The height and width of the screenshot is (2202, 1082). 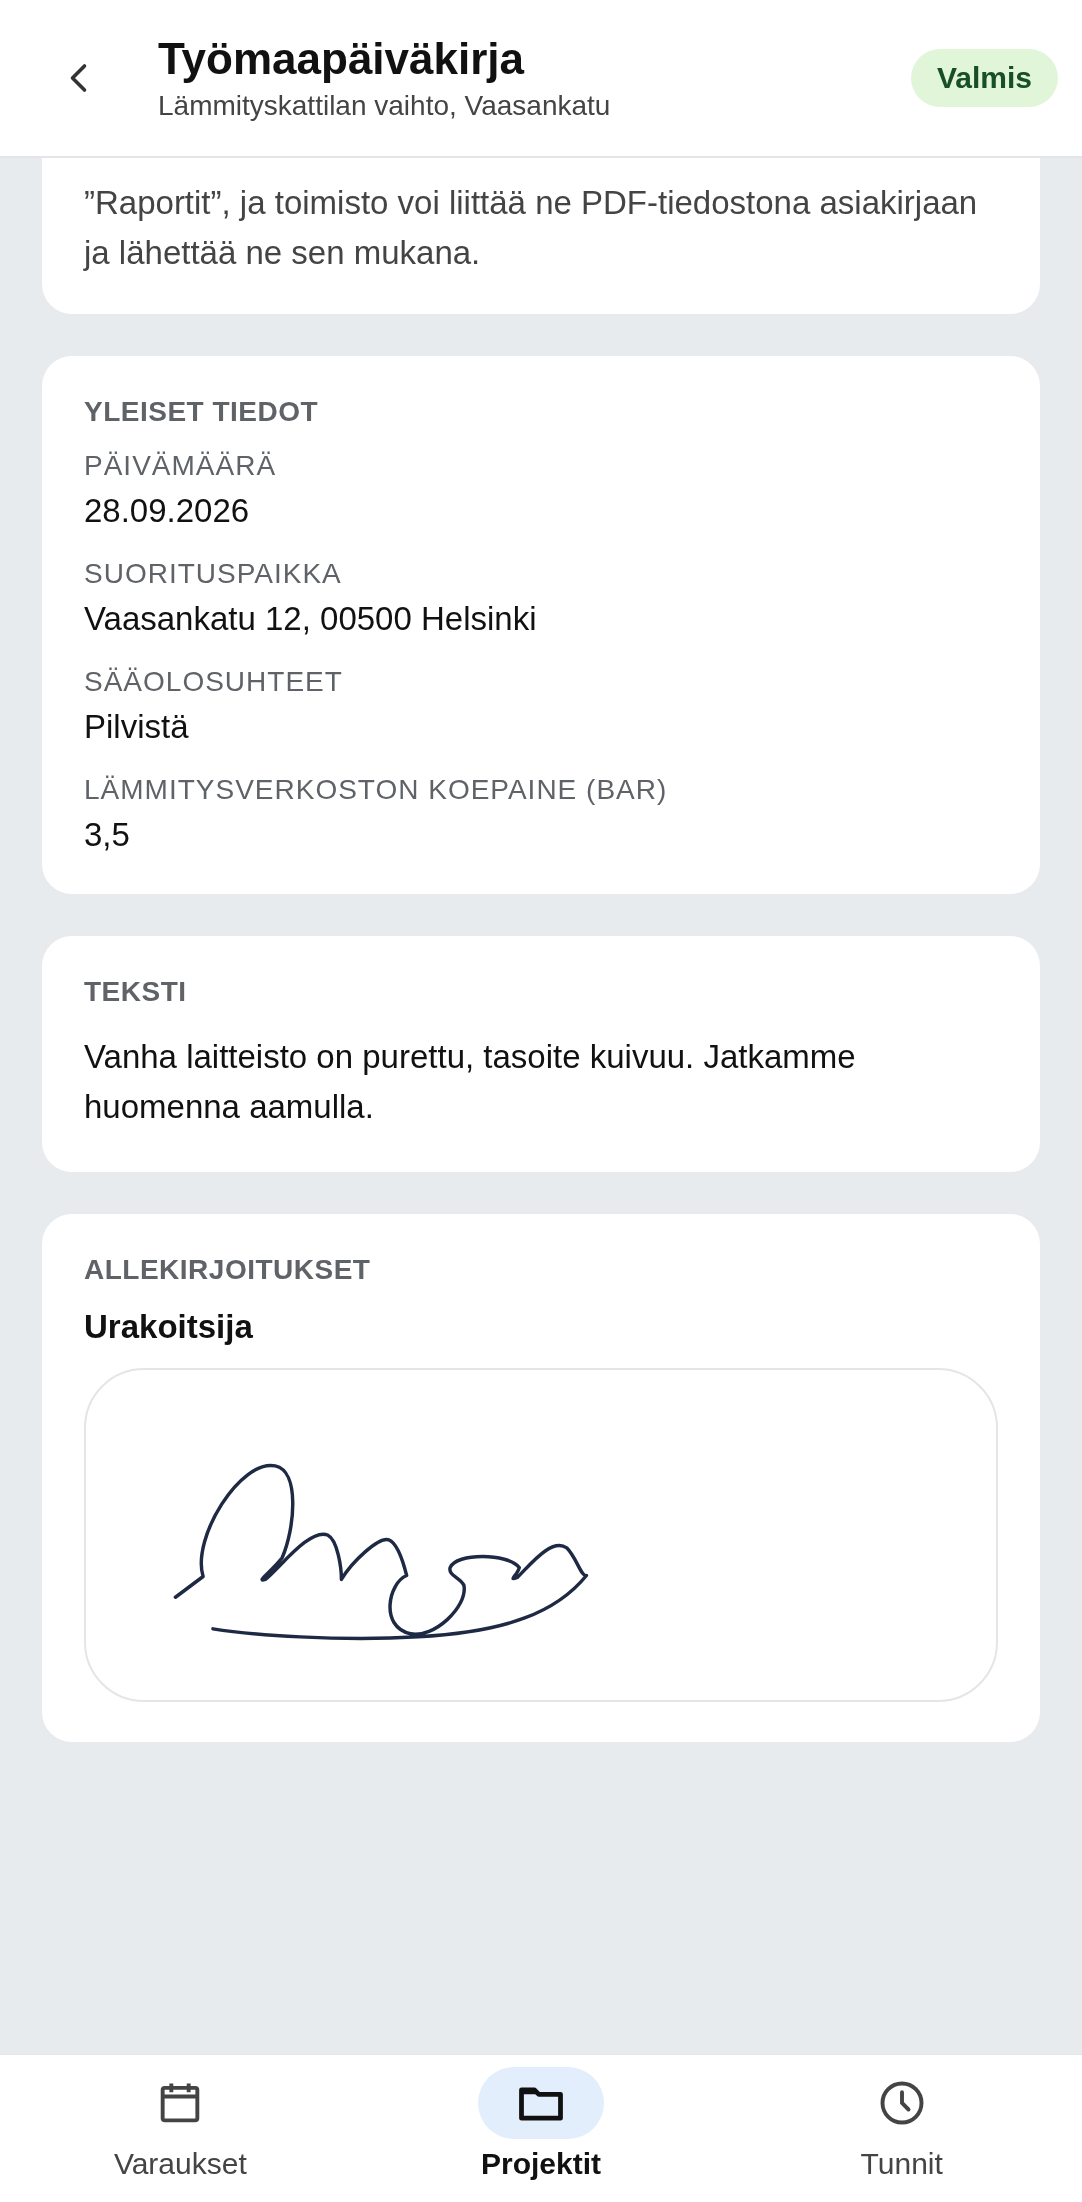 I want to click on nav-tab: Varaukset, so click(x=180, y=2128).